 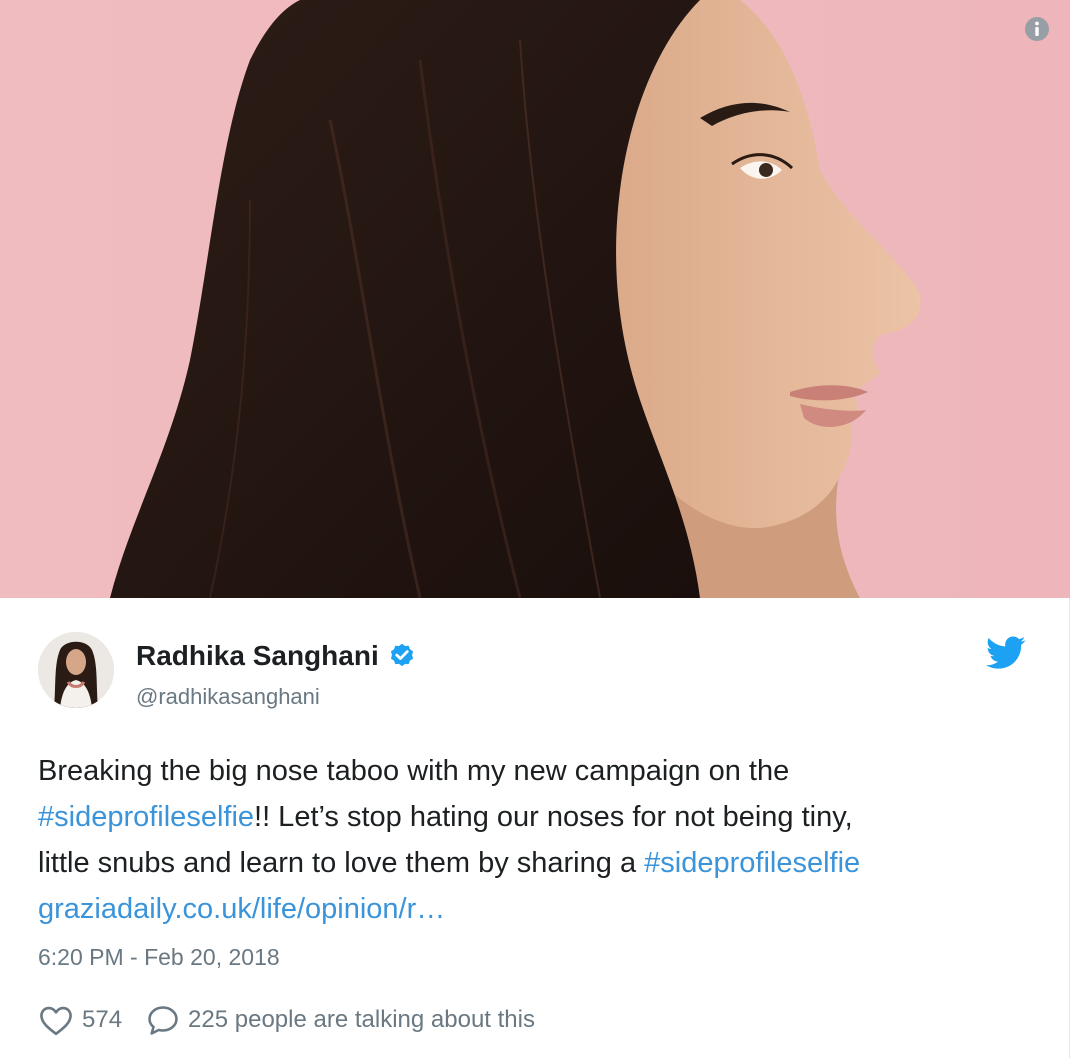 I want to click on info-icon, so click(x=1037, y=29).